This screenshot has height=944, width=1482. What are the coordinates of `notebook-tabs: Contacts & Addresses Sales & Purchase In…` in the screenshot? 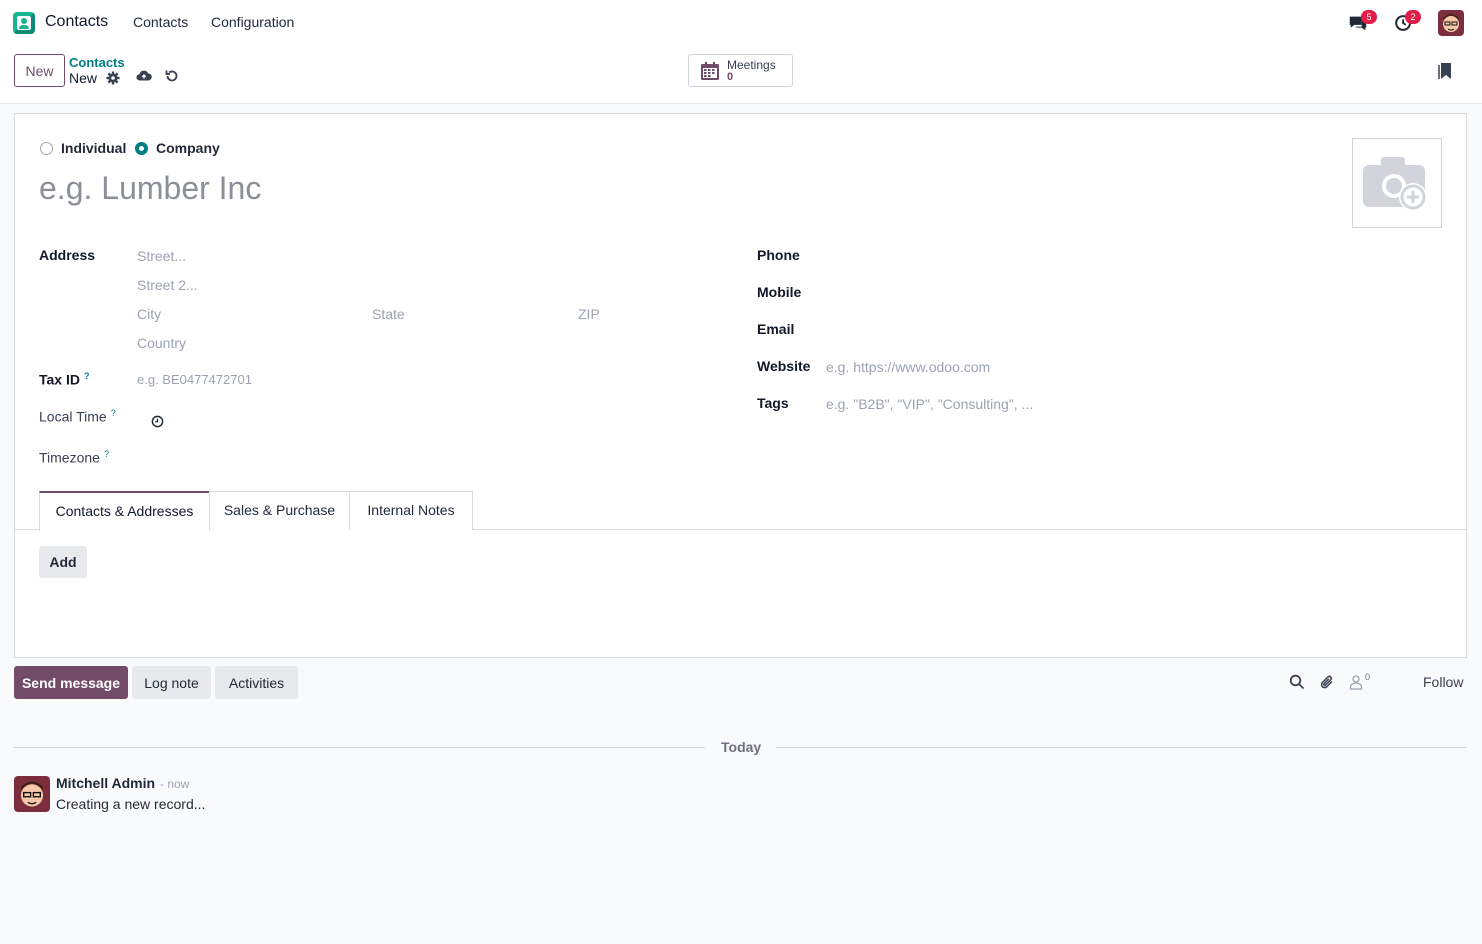 It's located at (740, 511).